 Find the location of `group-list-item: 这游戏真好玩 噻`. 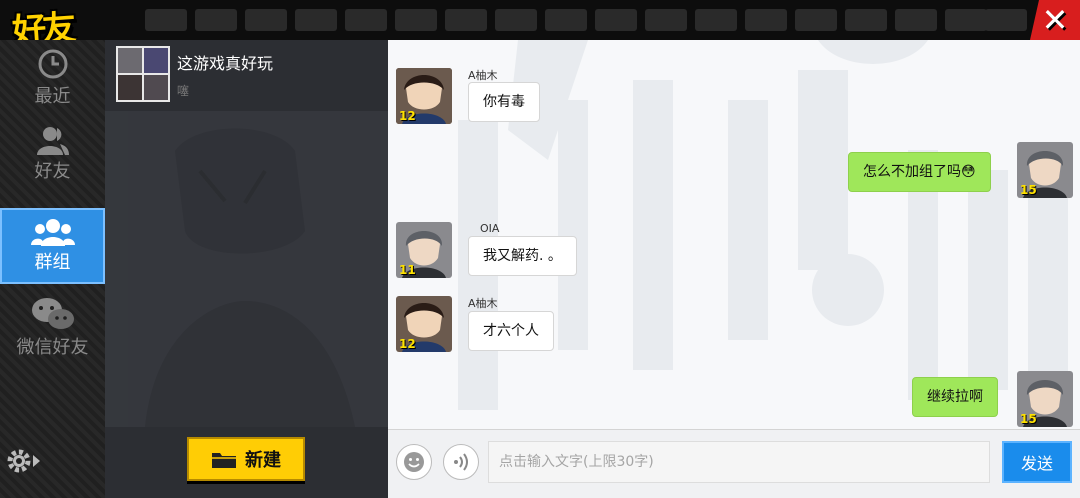

group-list-item: 这游戏真好玩 噻 is located at coordinates (246, 75).